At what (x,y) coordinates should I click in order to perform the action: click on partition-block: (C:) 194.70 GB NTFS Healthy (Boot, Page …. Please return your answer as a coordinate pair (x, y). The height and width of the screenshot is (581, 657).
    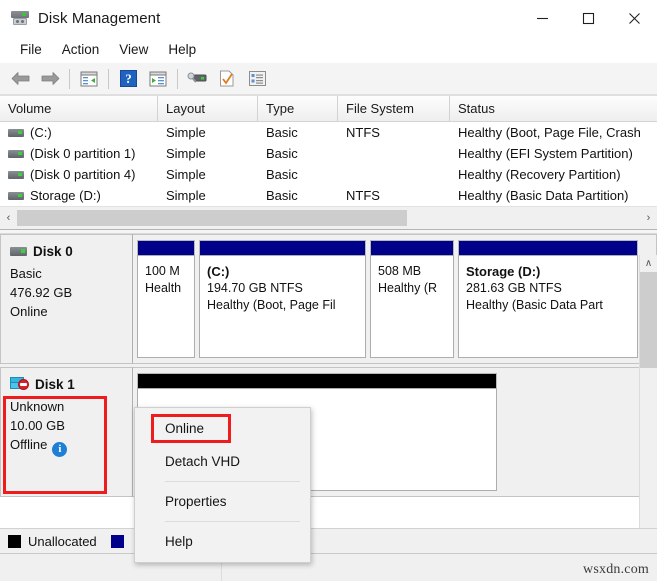
    Looking at the image, I should click on (282, 299).